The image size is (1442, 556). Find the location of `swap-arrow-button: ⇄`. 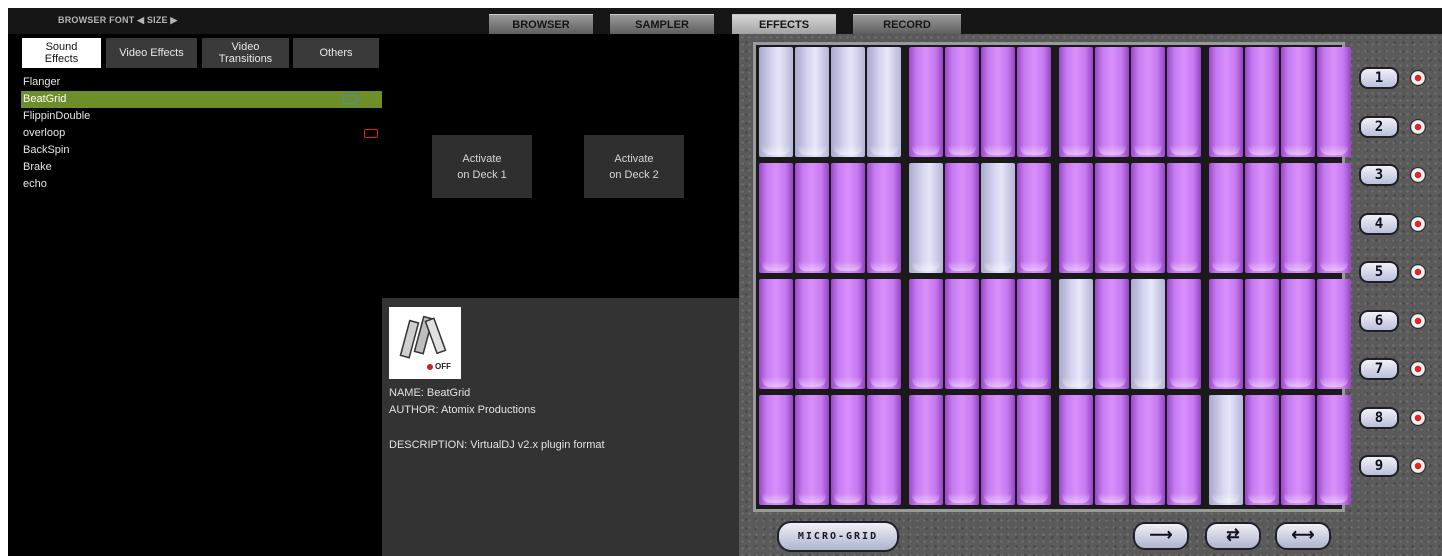

swap-arrow-button: ⇄ is located at coordinates (1233, 536).